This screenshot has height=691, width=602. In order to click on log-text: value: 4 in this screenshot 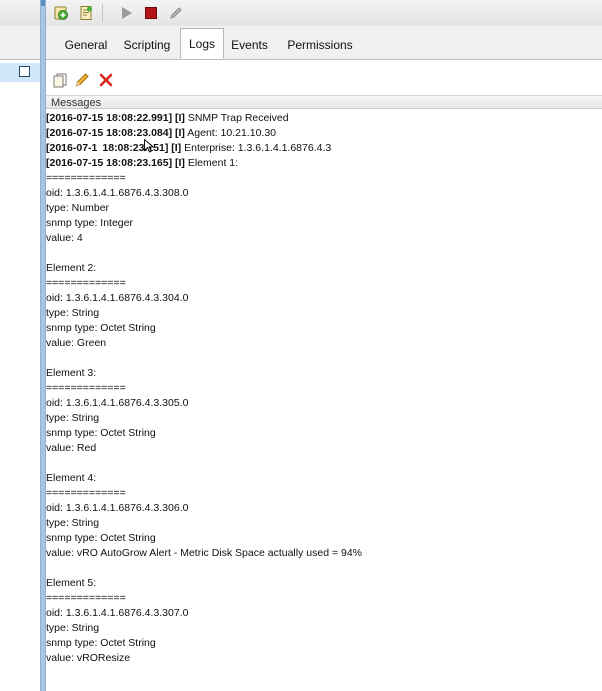, I will do `click(64, 238)`.